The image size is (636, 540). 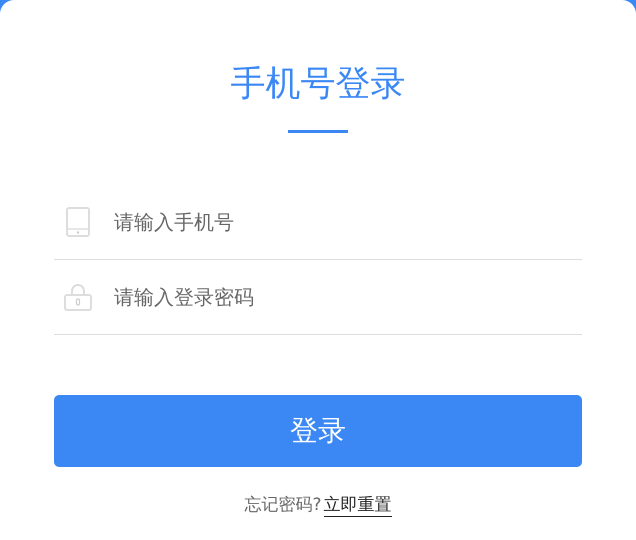 I want to click on page-title: 手机号登录, so click(x=318, y=84).